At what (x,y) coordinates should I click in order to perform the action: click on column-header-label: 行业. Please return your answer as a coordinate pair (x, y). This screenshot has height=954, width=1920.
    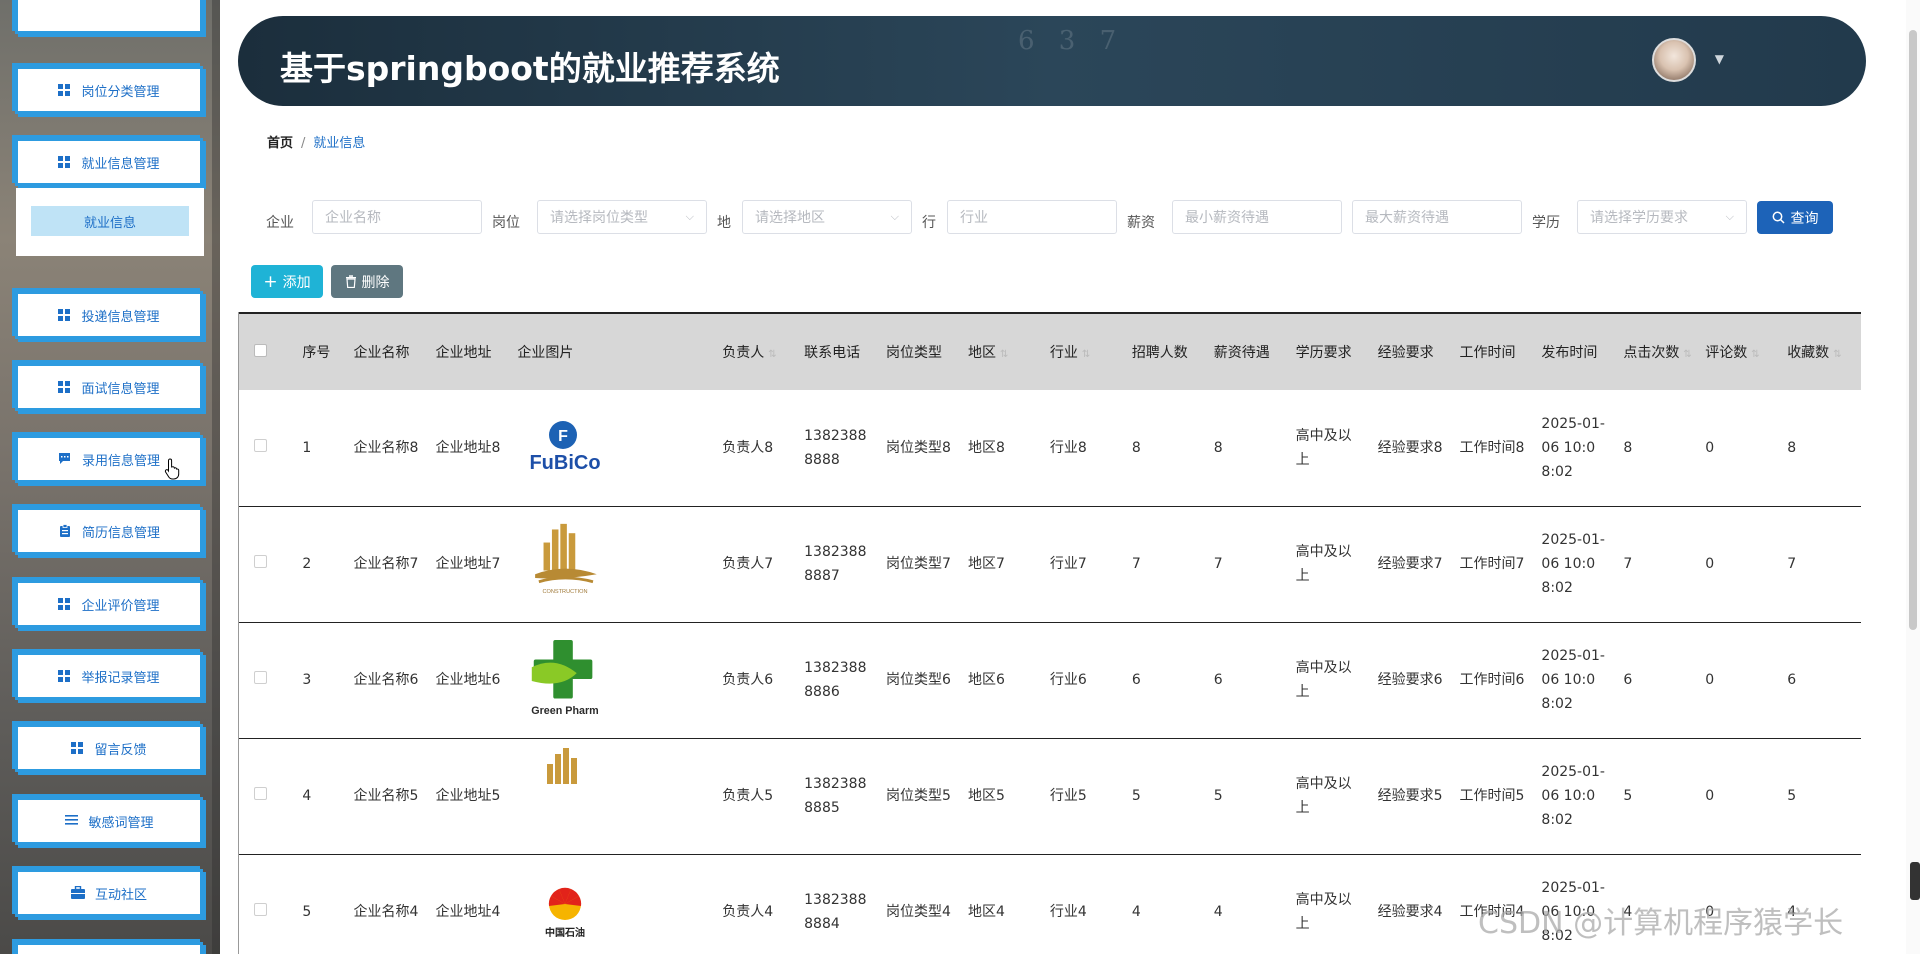
    Looking at the image, I should click on (1063, 353).